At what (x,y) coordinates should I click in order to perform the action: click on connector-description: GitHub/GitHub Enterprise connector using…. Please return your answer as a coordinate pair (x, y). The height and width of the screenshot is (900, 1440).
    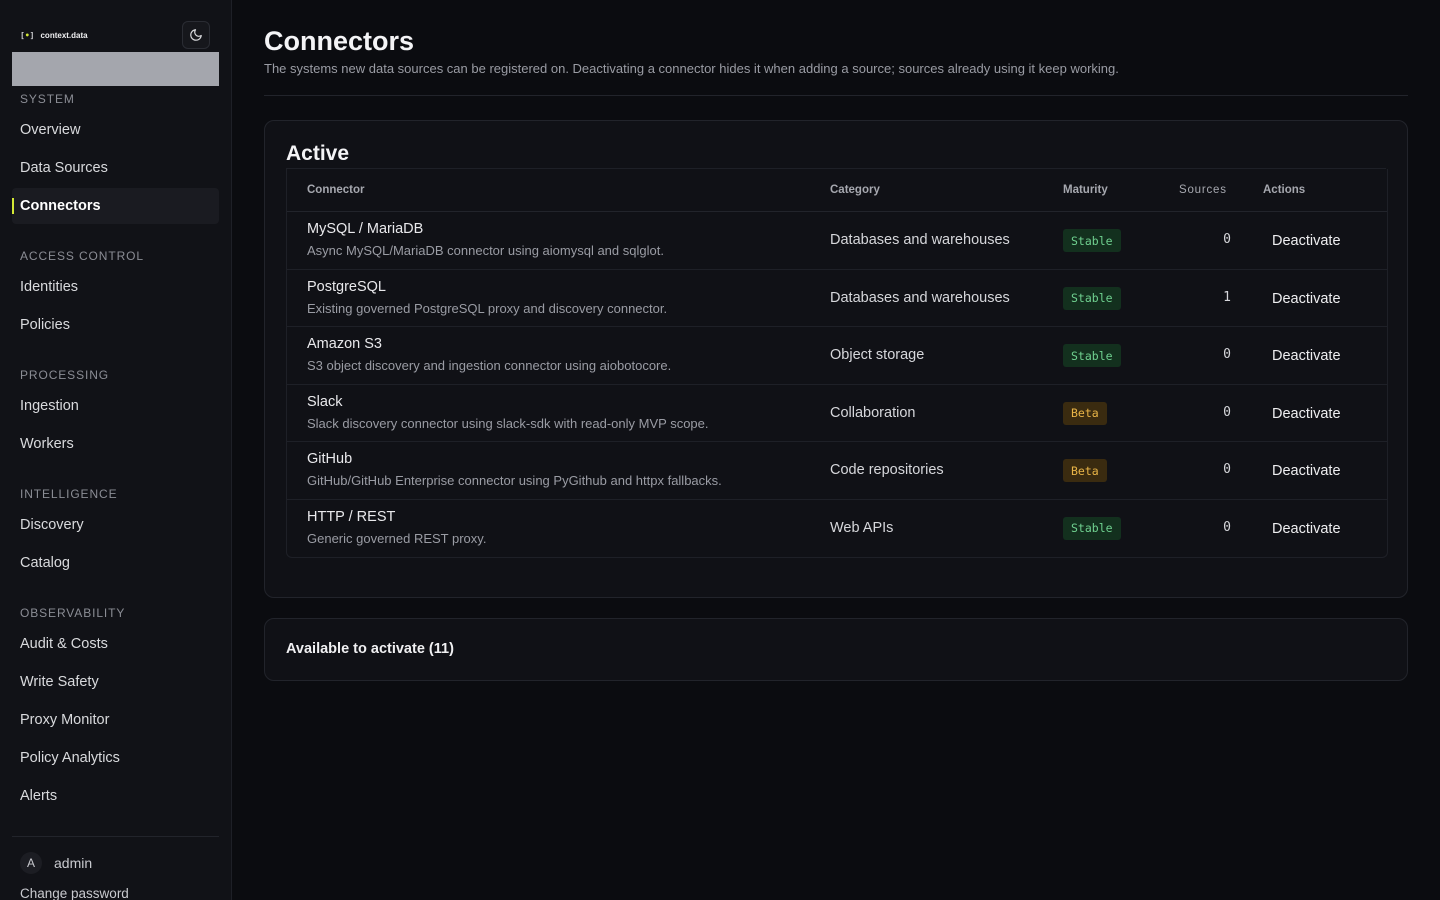
    Looking at the image, I should click on (514, 480).